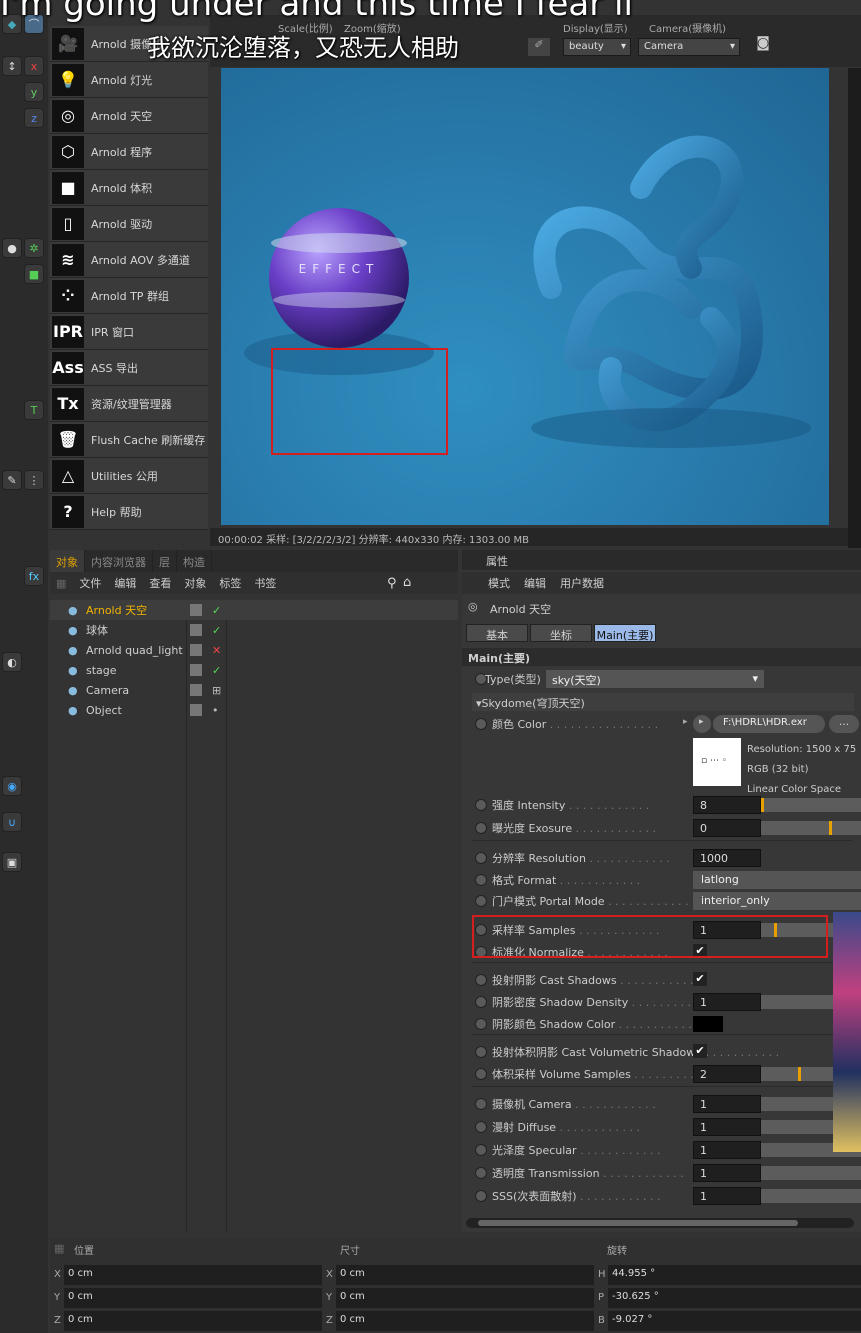 The image size is (861, 1333). I want to click on grid-icon: ⋮, so click(34, 480).